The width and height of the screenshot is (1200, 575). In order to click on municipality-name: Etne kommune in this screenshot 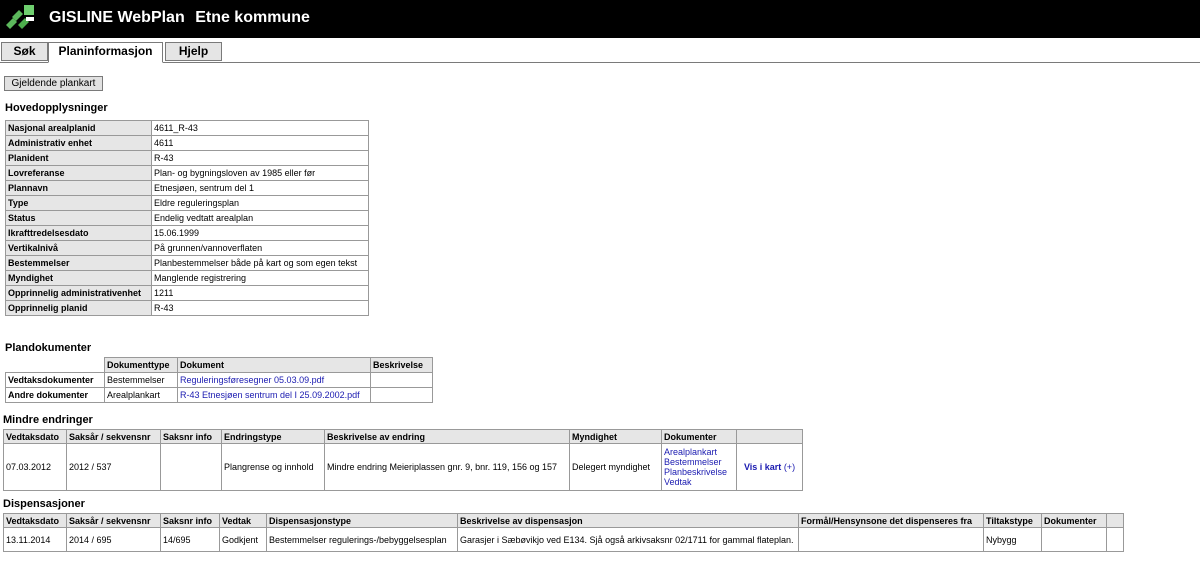, I will do `click(252, 17)`.